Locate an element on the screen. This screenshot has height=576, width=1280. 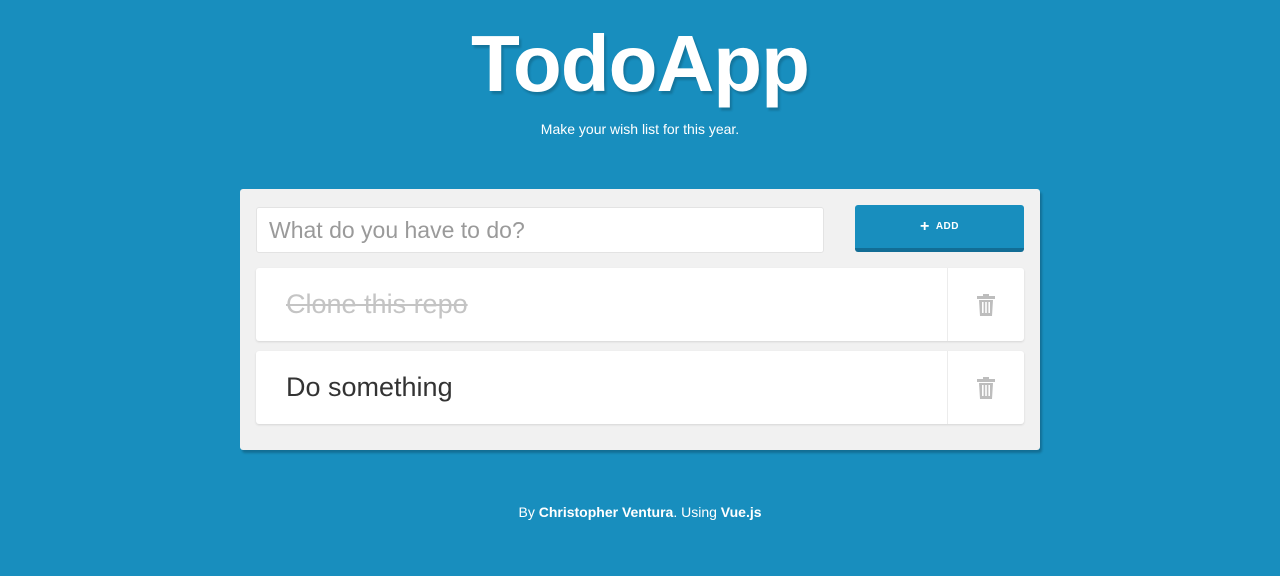
plus-icon: + is located at coordinates (924, 226).